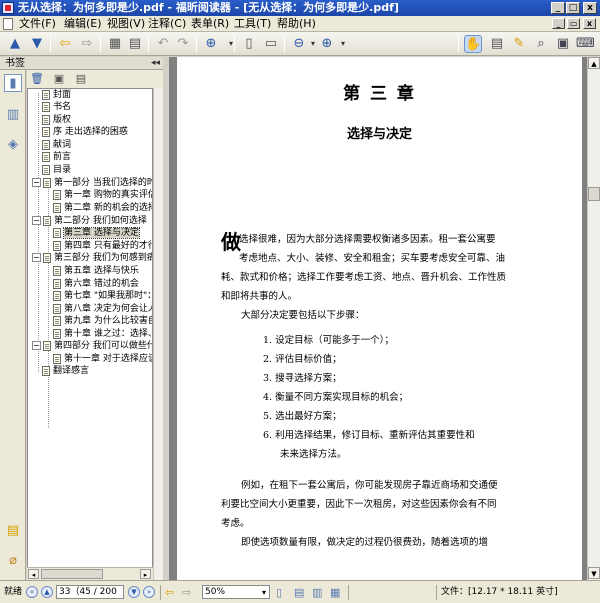 Image resolution: width=600 pixels, height=603 pixels. I want to click on fit-page-icon: ▯, so click(249, 44).